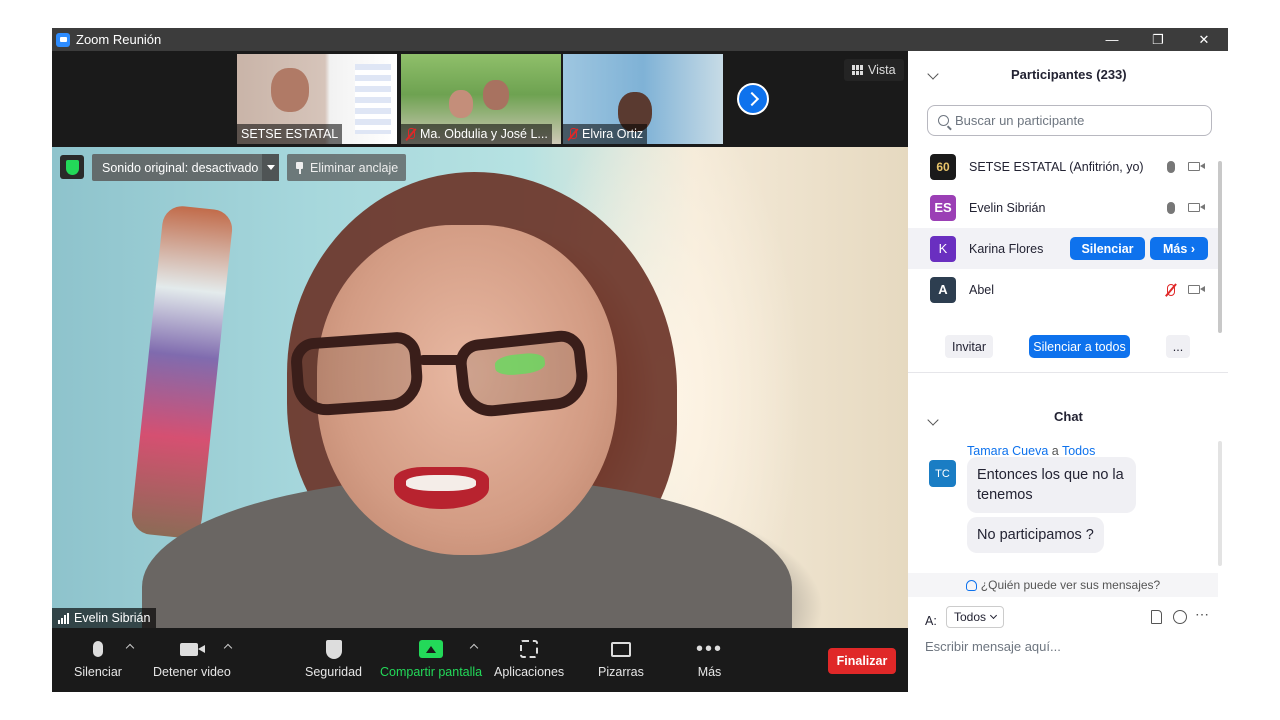 The image size is (1280, 720). Describe the element at coordinates (1068, 416) in the screenshot. I see `chat-title: Chat` at that location.